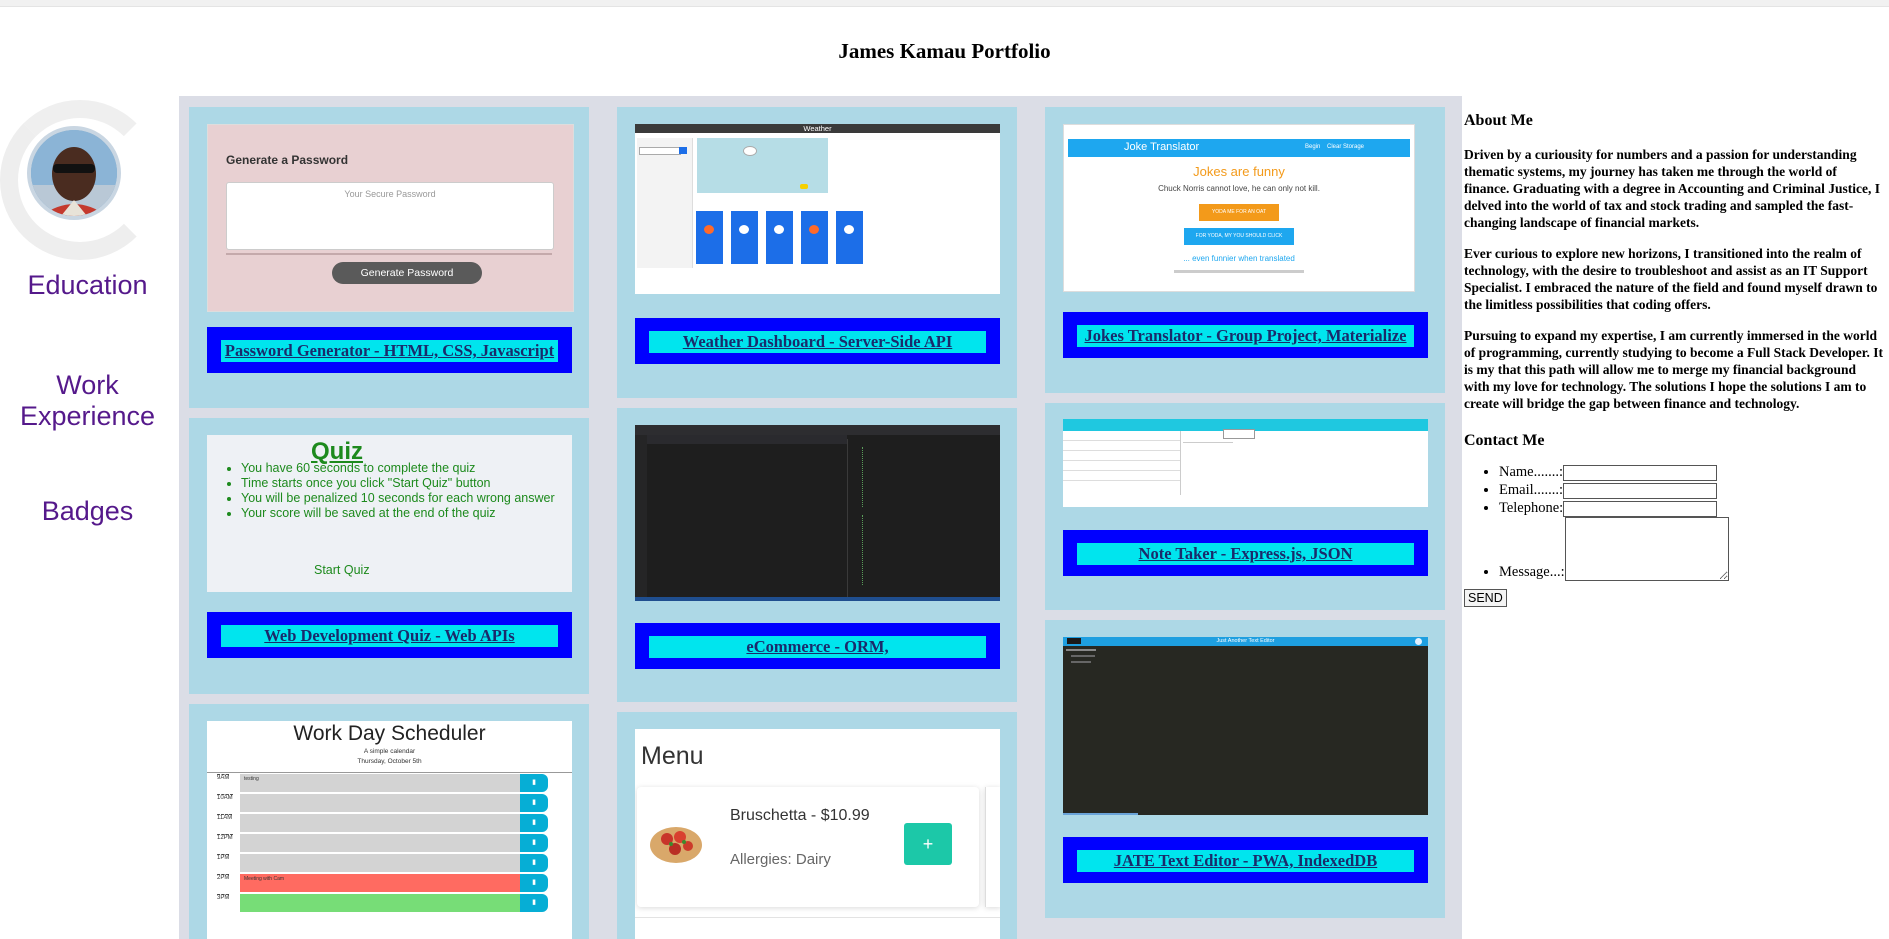 The height and width of the screenshot is (939, 1889). What do you see at coordinates (808, 847) in the screenshot?
I see `menu-item-card: Bruschetta - $10.99 Allergies: Dairy +` at bounding box center [808, 847].